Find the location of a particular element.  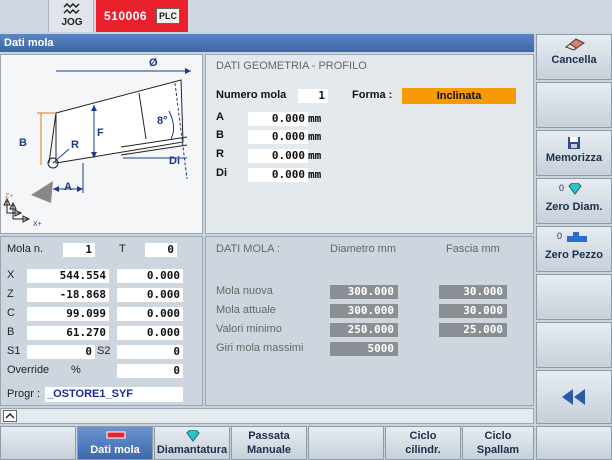

expand-up-button is located at coordinates (10, 416).